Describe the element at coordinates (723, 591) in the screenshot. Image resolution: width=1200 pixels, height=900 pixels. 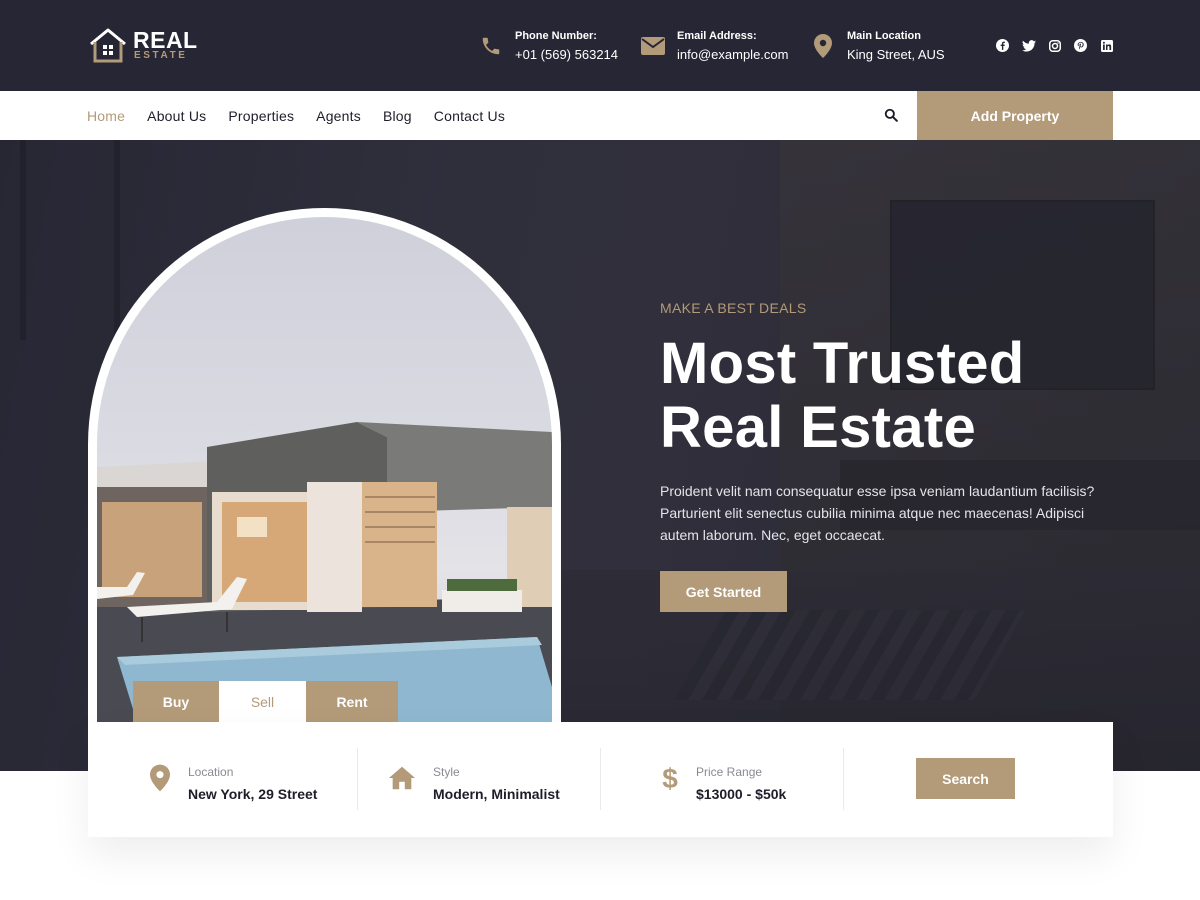
I see `get-started-button: Get Started` at that location.